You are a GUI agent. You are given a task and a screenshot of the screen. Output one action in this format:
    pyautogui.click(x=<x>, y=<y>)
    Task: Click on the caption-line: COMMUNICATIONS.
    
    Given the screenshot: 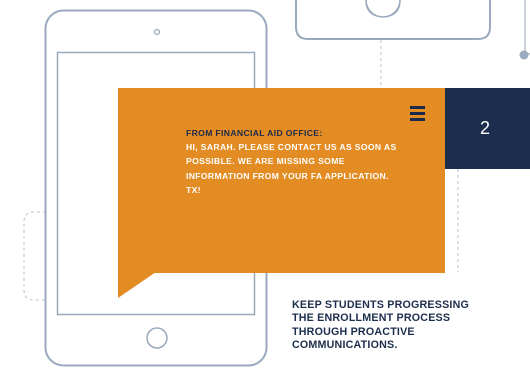 What is the action you would take?
    pyautogui.click(x=345, y=344)
    